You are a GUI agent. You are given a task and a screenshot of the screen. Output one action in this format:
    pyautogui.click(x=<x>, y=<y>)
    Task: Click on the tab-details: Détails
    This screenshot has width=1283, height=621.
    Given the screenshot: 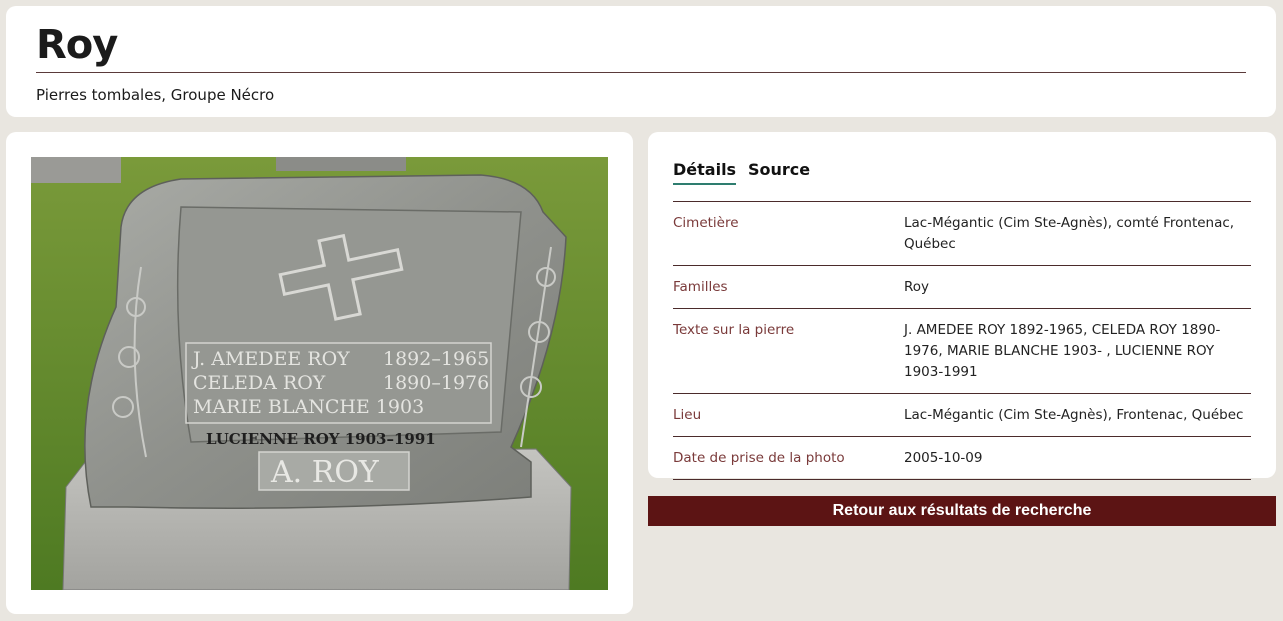 What is the action you would take?
    pyautogui.click(x=705, y=172)
    